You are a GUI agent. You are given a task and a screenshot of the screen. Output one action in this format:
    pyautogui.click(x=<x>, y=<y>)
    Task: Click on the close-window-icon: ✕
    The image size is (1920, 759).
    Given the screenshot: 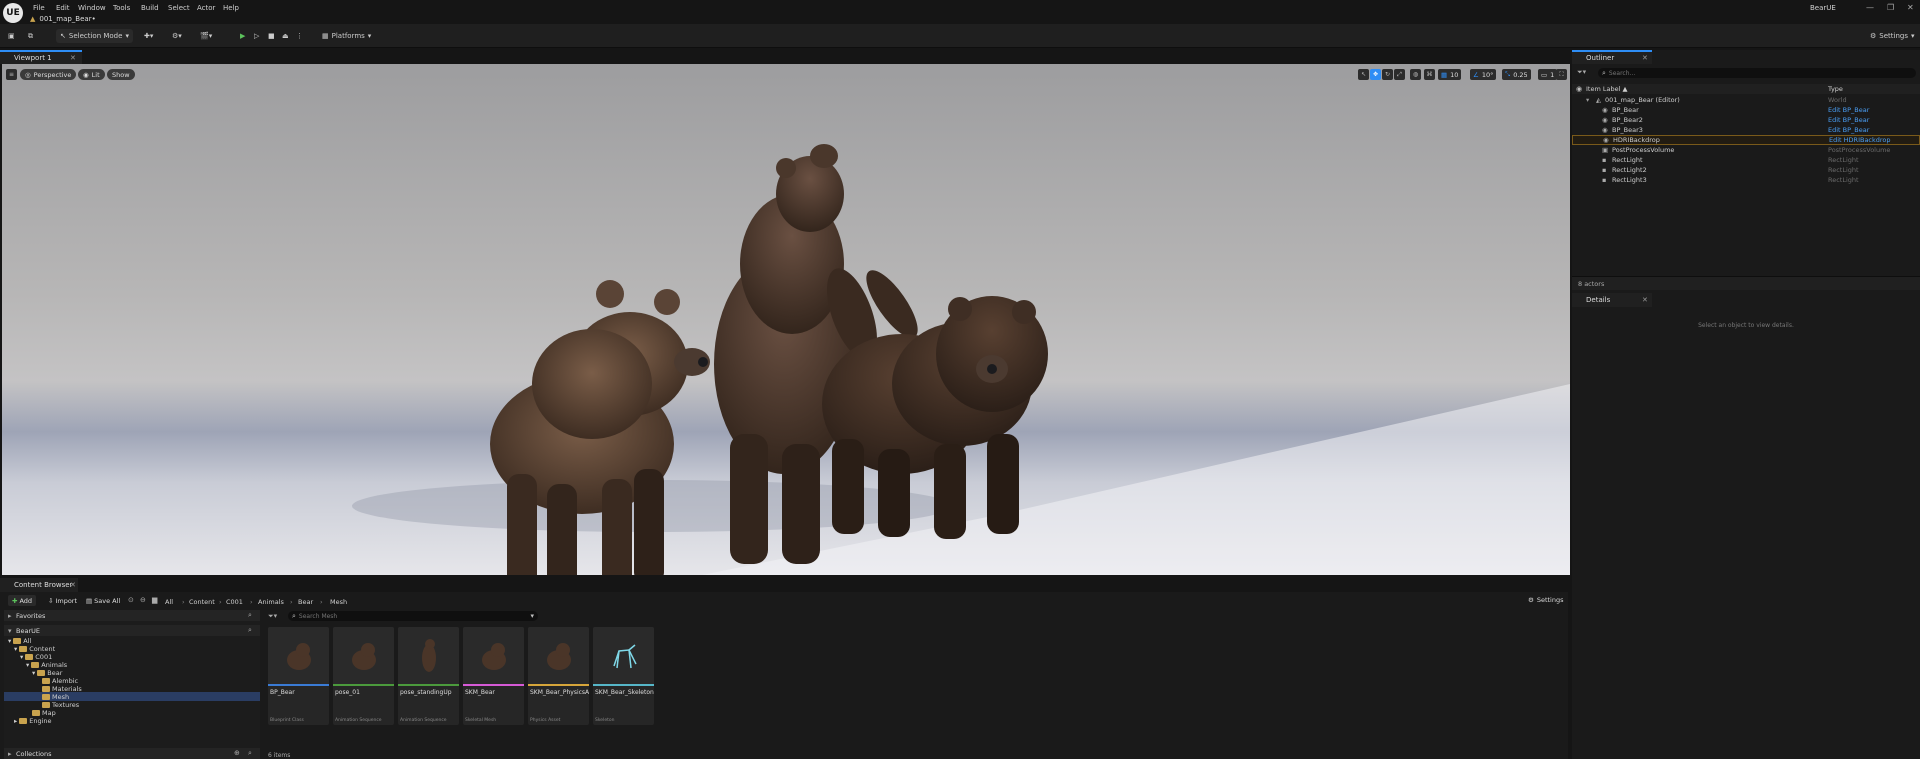 What is the action you would take?
    pyautogui.click(x=1910, y=7)
    